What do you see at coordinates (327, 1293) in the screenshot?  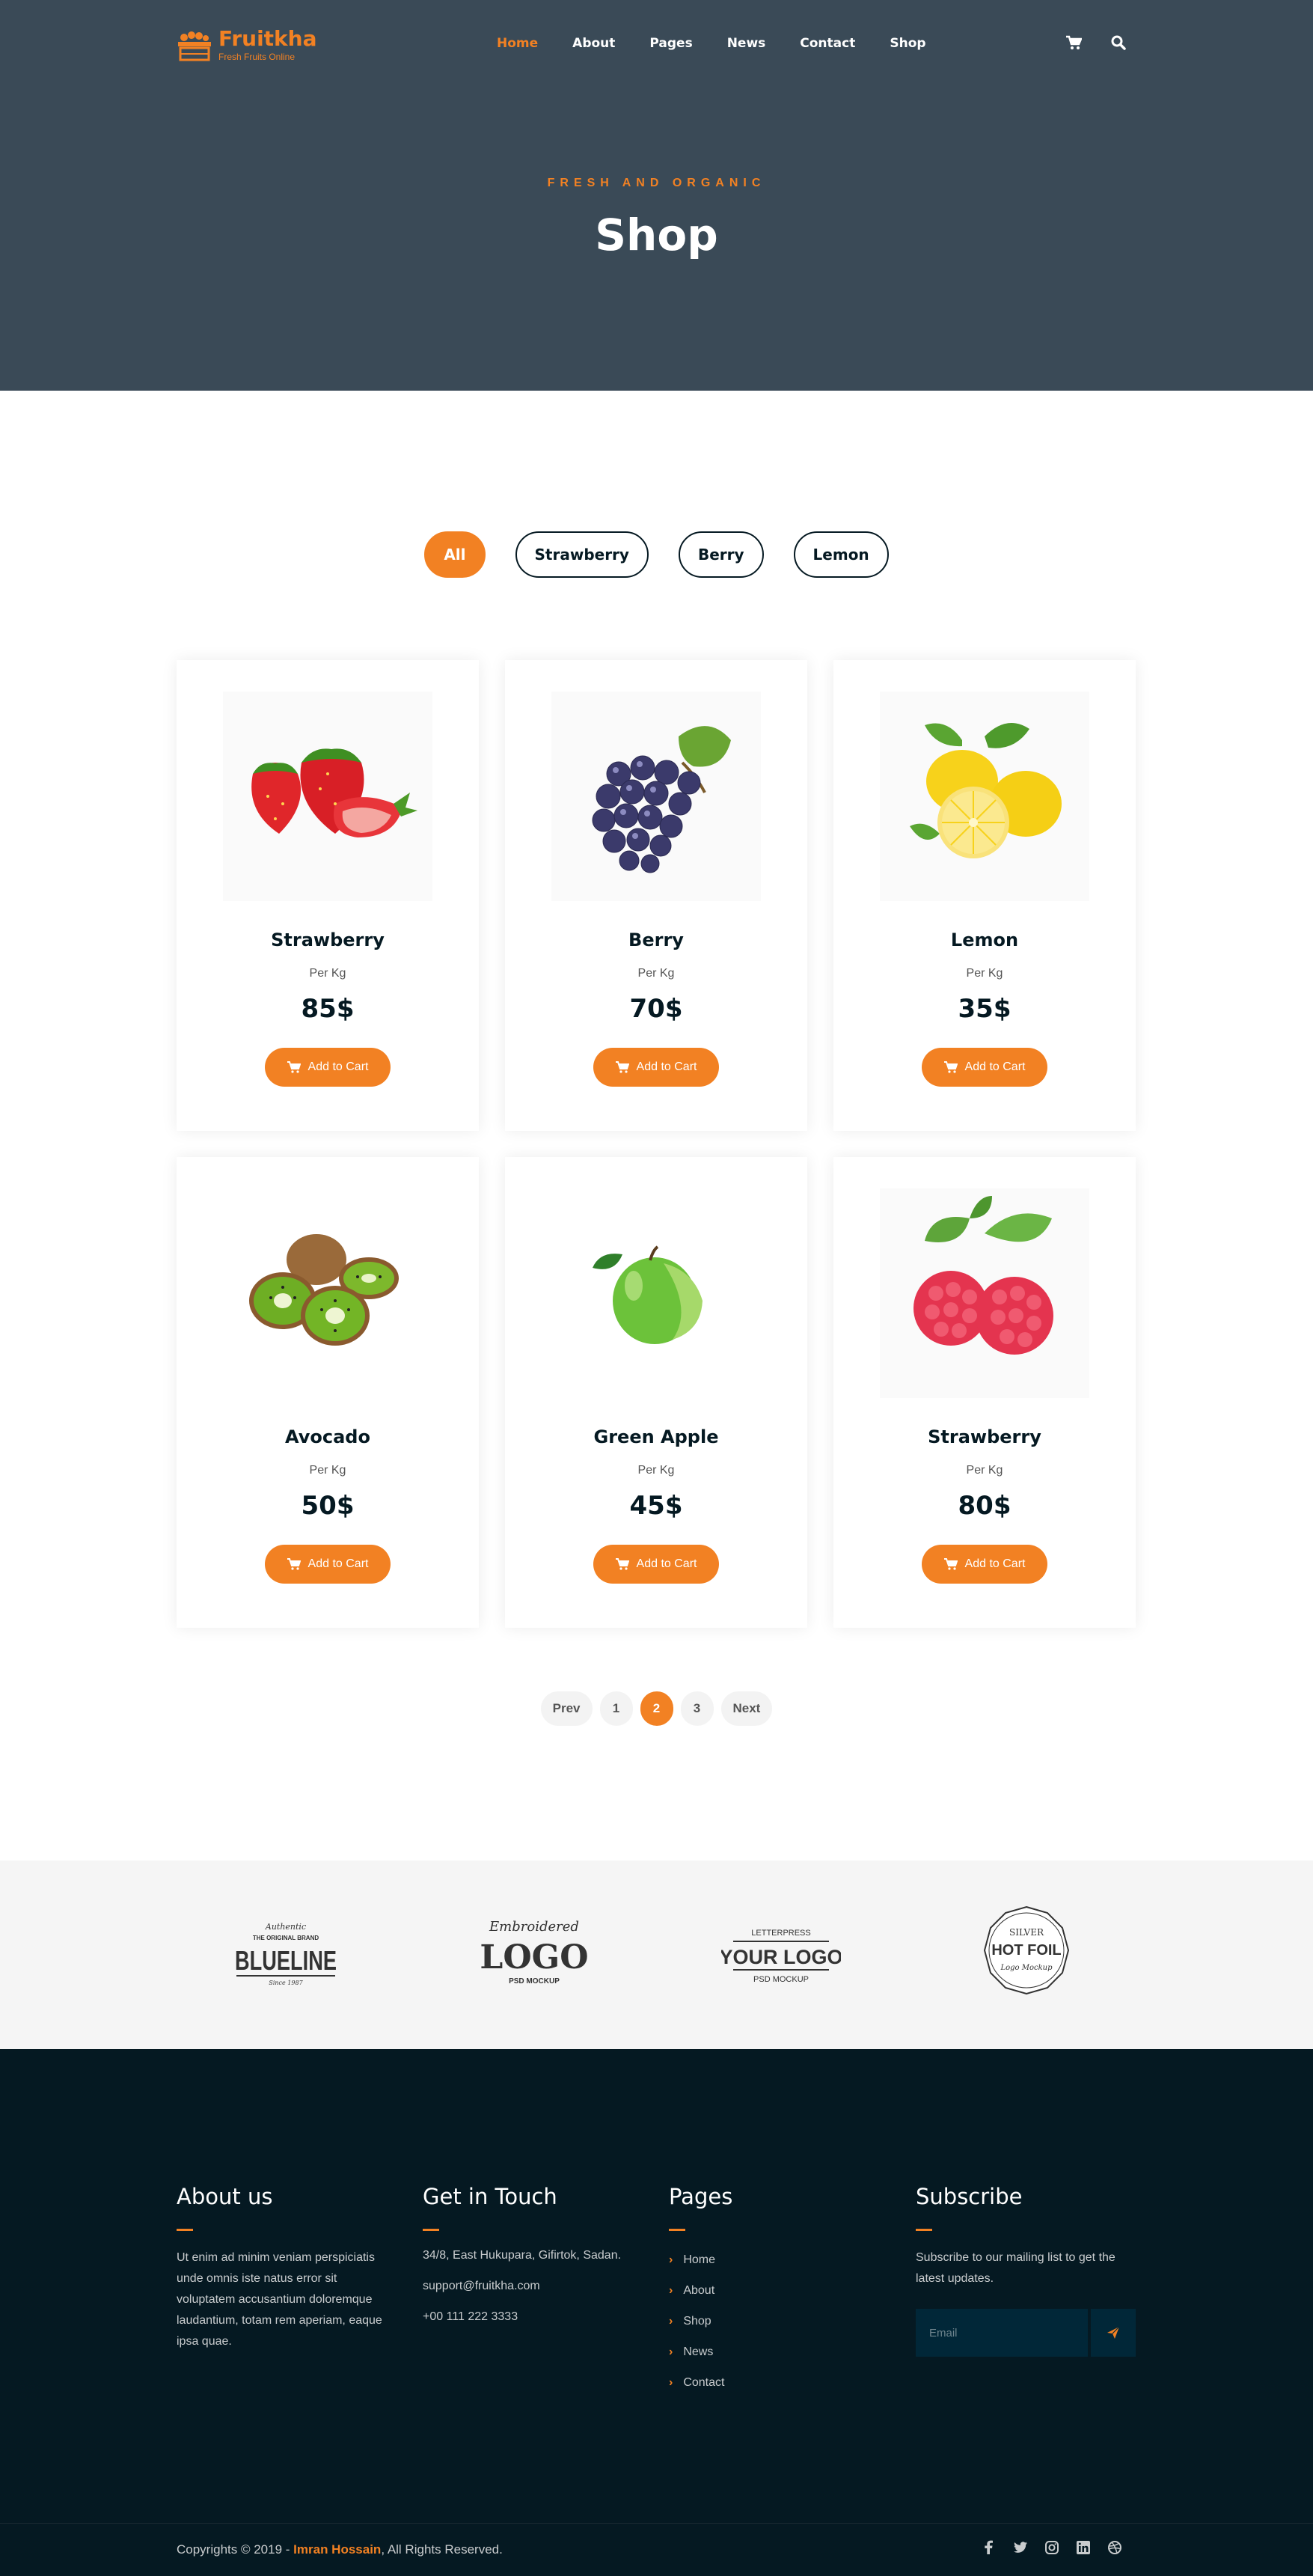 I see `product-image-avocado` at bounding box center [327, 1293].